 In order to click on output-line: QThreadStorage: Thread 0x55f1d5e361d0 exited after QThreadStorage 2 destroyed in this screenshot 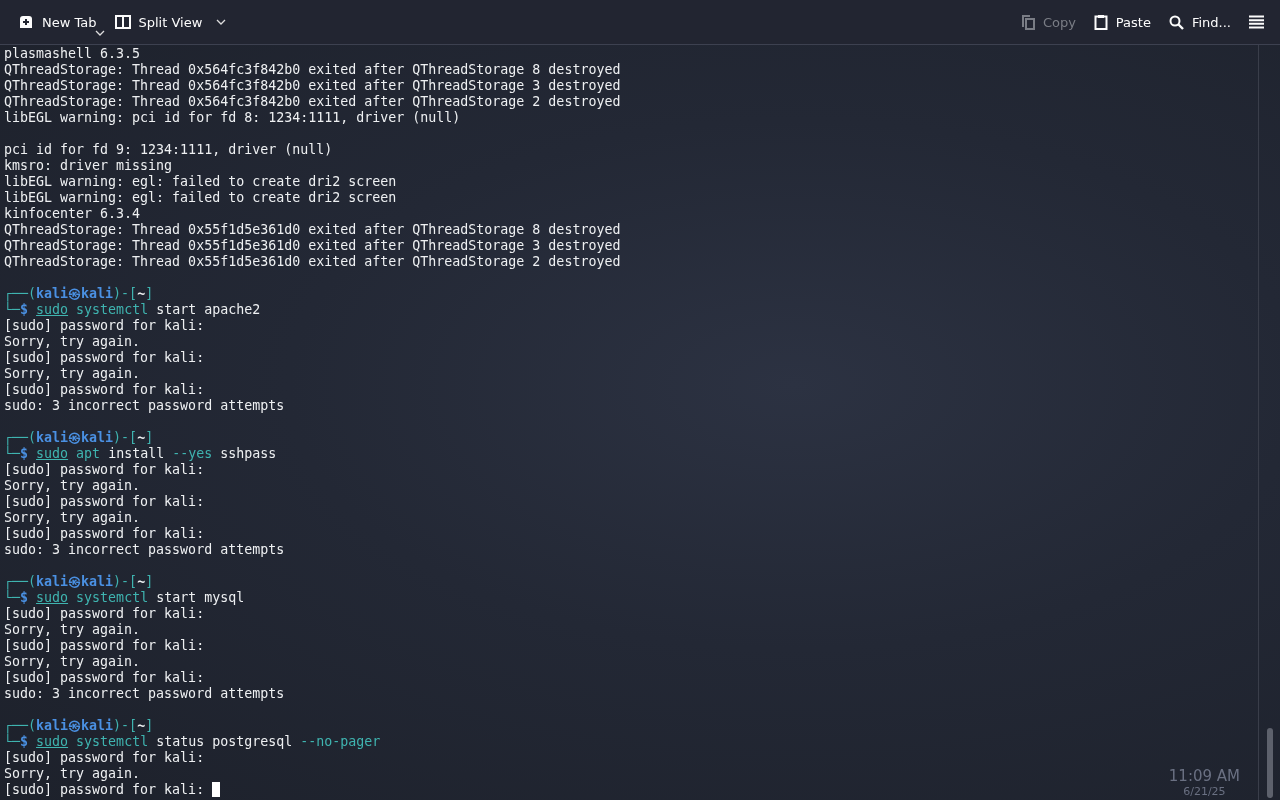, I will do `click(312, 262)`.